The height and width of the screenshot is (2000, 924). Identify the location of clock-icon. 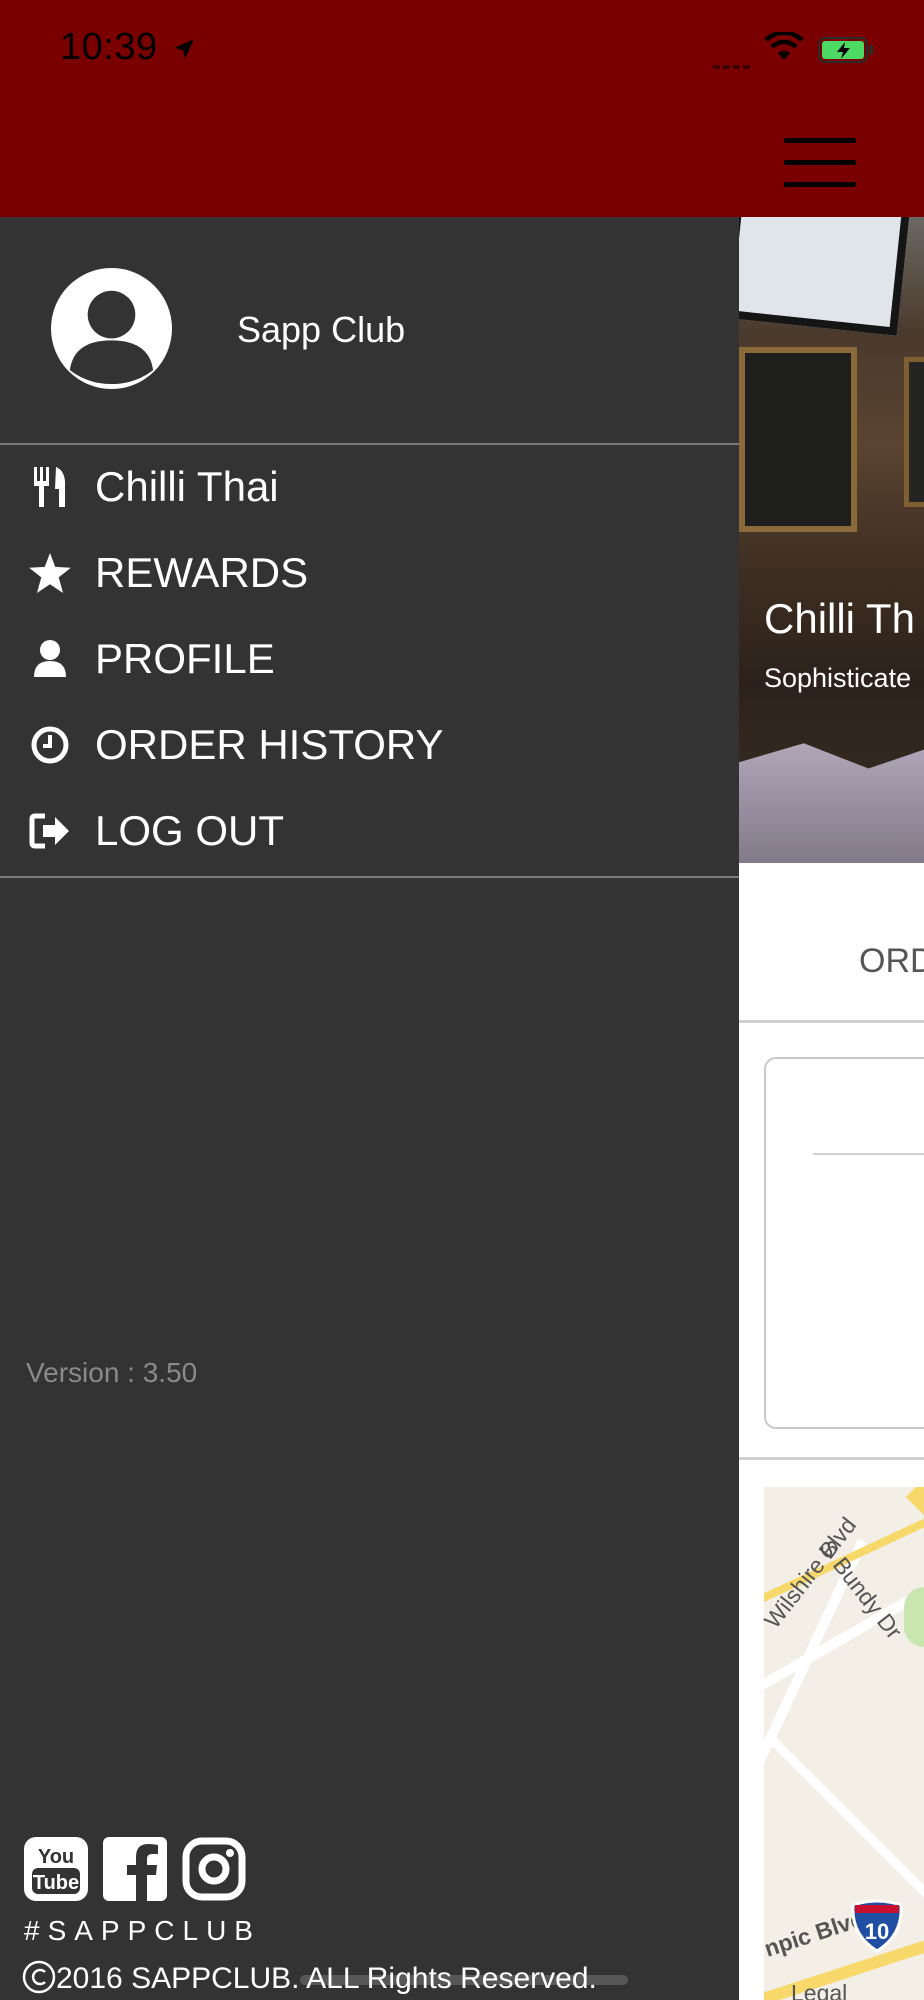
(50, 745).